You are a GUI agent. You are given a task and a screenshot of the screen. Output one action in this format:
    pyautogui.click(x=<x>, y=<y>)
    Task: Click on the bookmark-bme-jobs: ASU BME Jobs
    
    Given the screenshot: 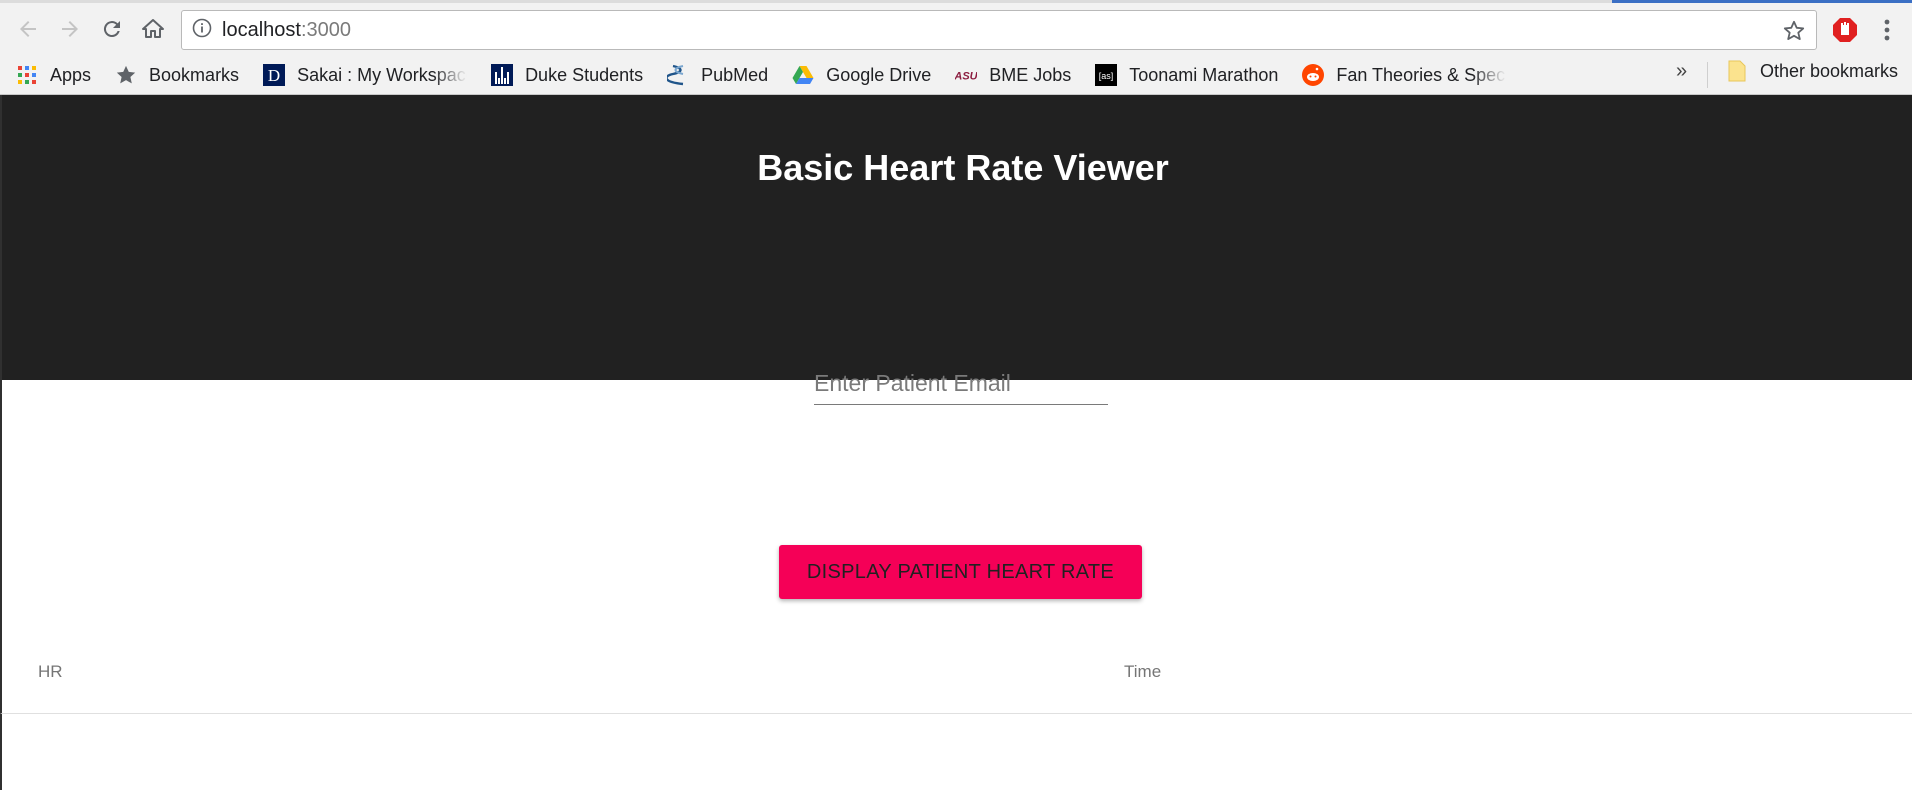 What is the action you would take?
    pyautogui.click(x=1009, y=75)
    